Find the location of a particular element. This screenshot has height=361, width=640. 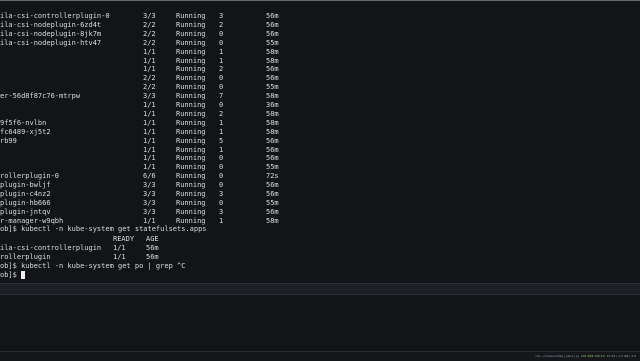

pod-name: rollerplugin-0 is located at coordinates (30, 176).